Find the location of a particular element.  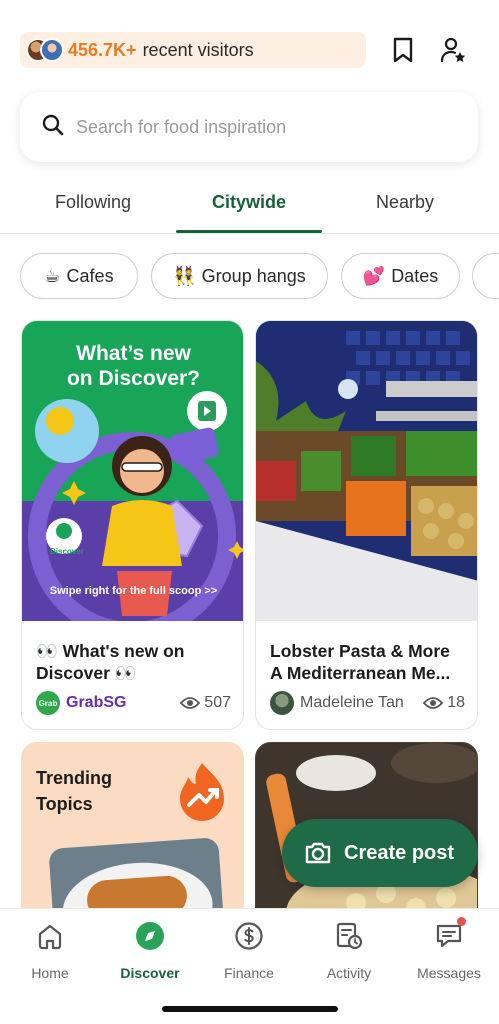

vegetable-display-photo is located at coordinates (366, 471).